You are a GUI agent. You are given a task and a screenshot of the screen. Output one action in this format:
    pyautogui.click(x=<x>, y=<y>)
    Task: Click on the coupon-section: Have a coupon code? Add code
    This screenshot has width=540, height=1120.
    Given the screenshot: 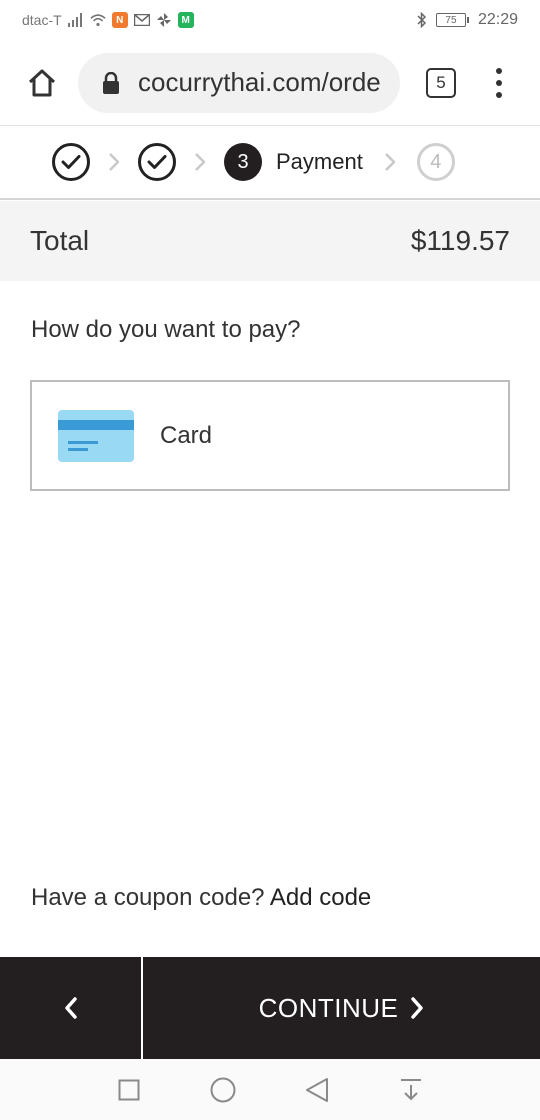 What is the action you would take?
    pyautogui.click(x=201, y=898)
    